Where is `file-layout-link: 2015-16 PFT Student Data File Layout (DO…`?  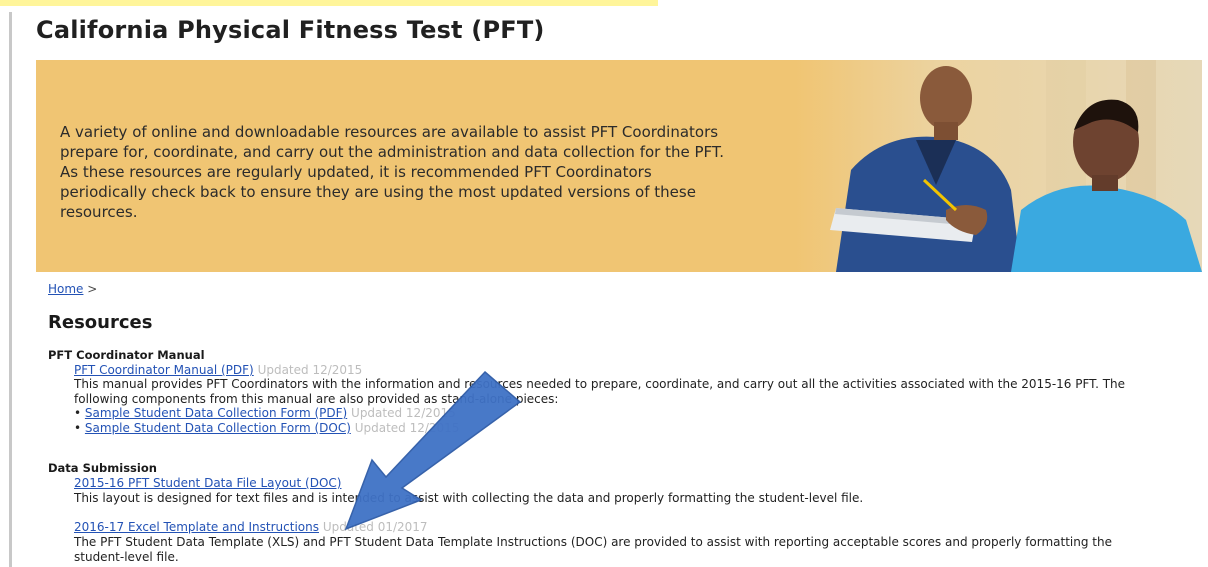 file-layout-link: 2015-16 PFT Student Data File Layout (DO… is located at coordinates (207, 483).